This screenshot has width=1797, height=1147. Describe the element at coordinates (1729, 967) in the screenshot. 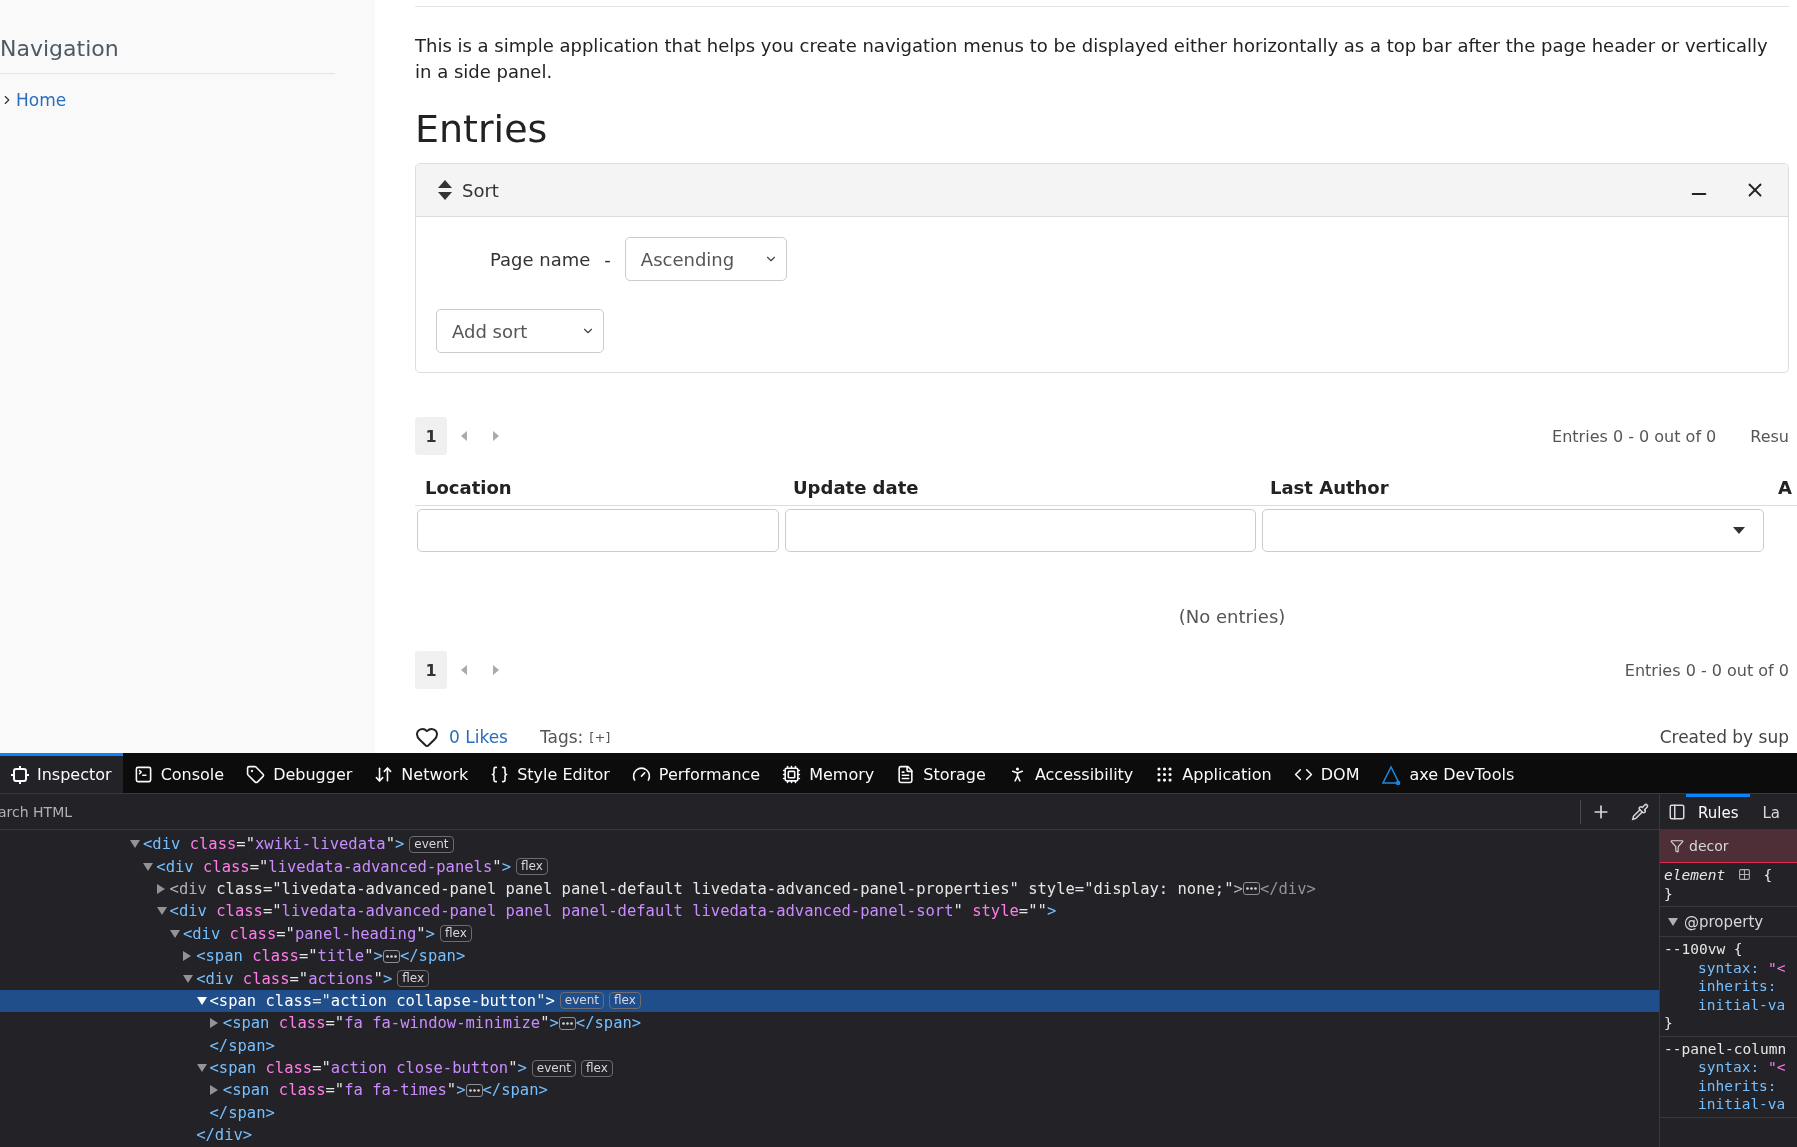

I see `property-name: syntax:` at that location.